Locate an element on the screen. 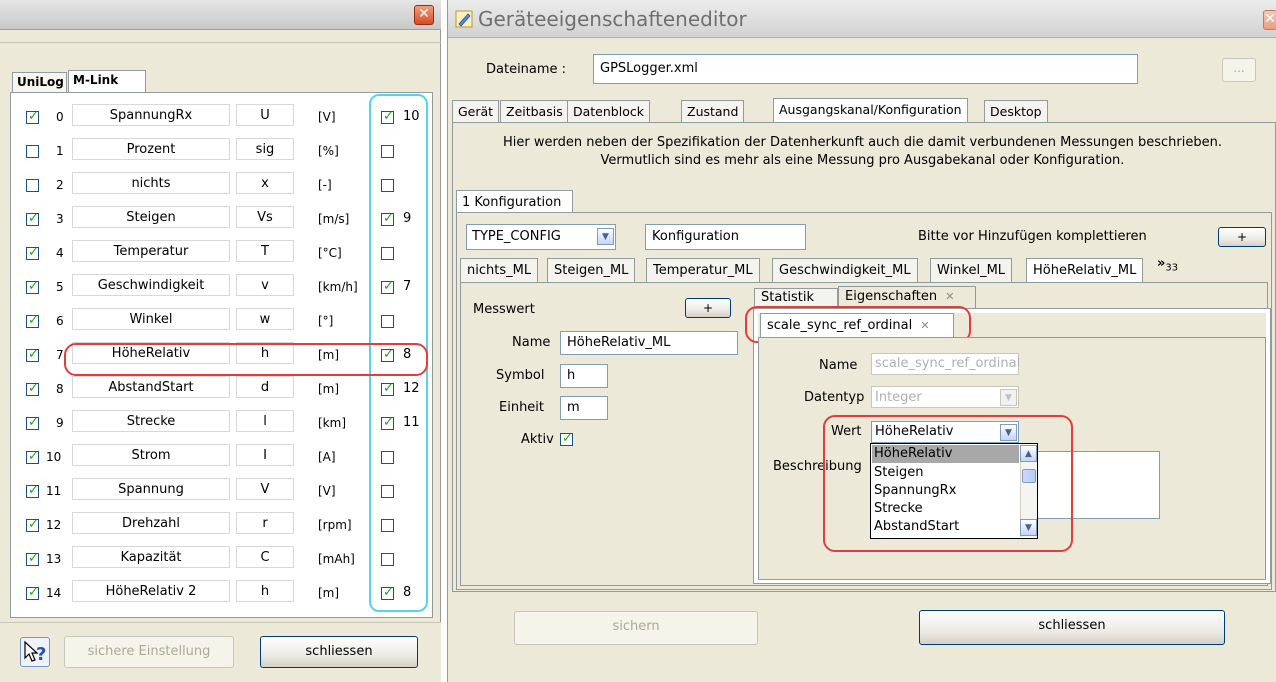 Image resolution: width=1276 pixels, height=682 pixels. row-symbol-field: w is located at coordinates (265, 319).